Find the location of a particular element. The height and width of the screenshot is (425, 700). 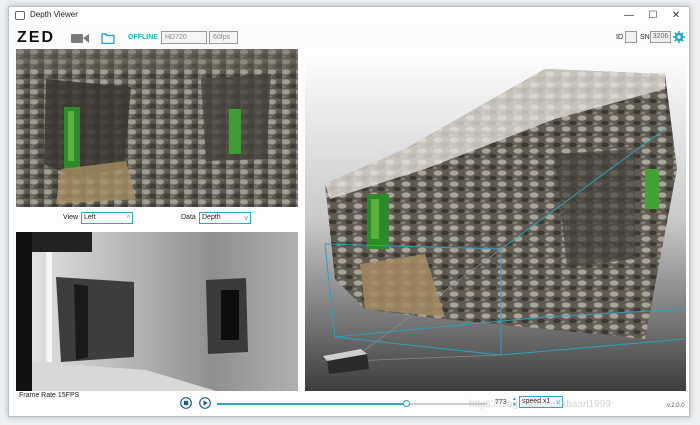

serial-number-field: 3206 is located at coordinates (660, 37).